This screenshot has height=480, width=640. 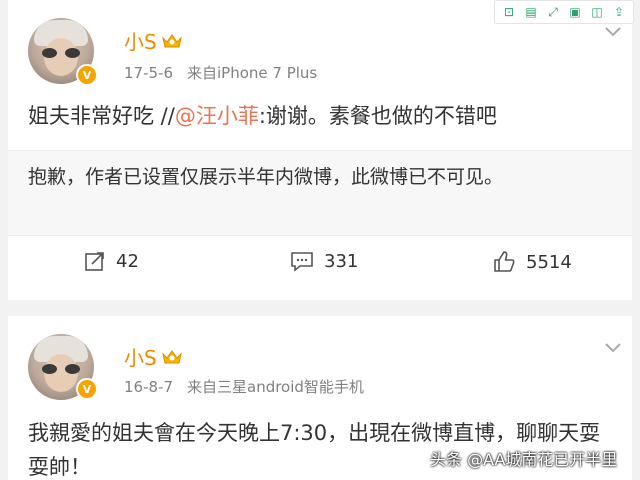 I want to click on comment-button: 331, so click(x=324, y=261).